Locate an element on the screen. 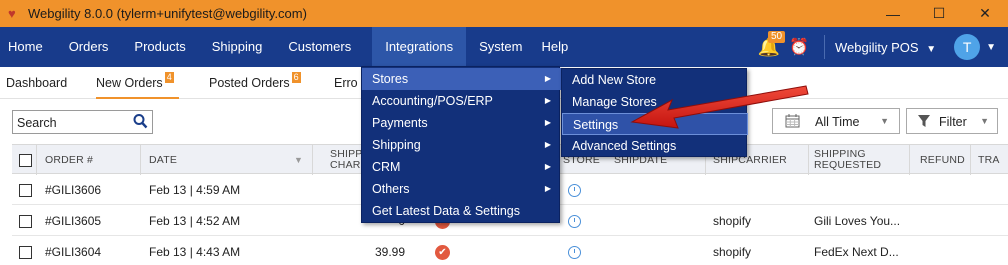 This screenshot has width=1008, height=265. column-header-shipping-requested: SHIPPING REQUESTED is located at coordinates (847, 160).